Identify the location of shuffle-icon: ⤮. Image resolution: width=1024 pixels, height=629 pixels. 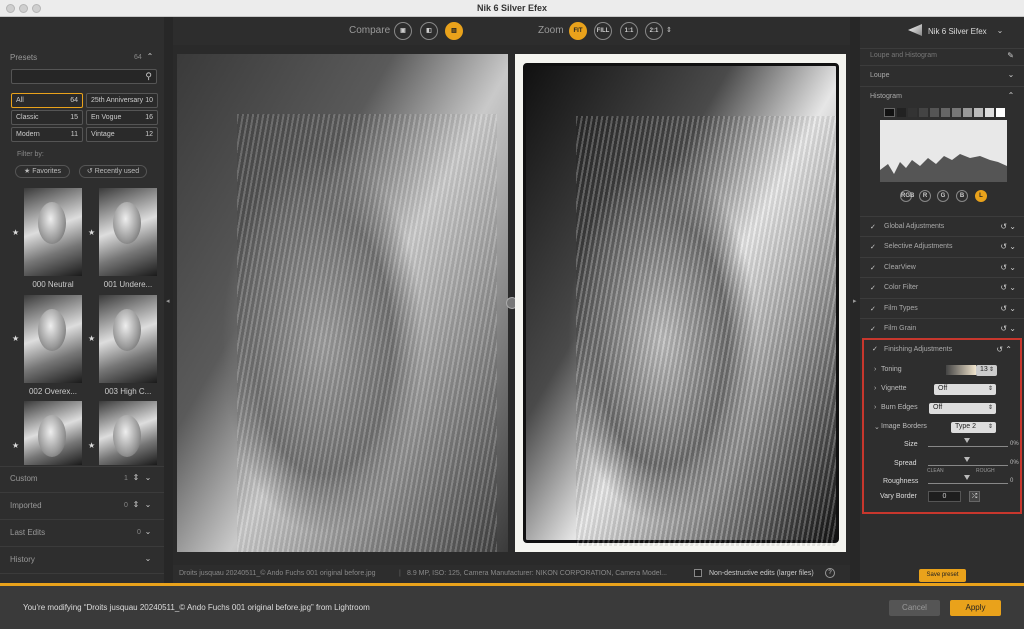
(974, 496).